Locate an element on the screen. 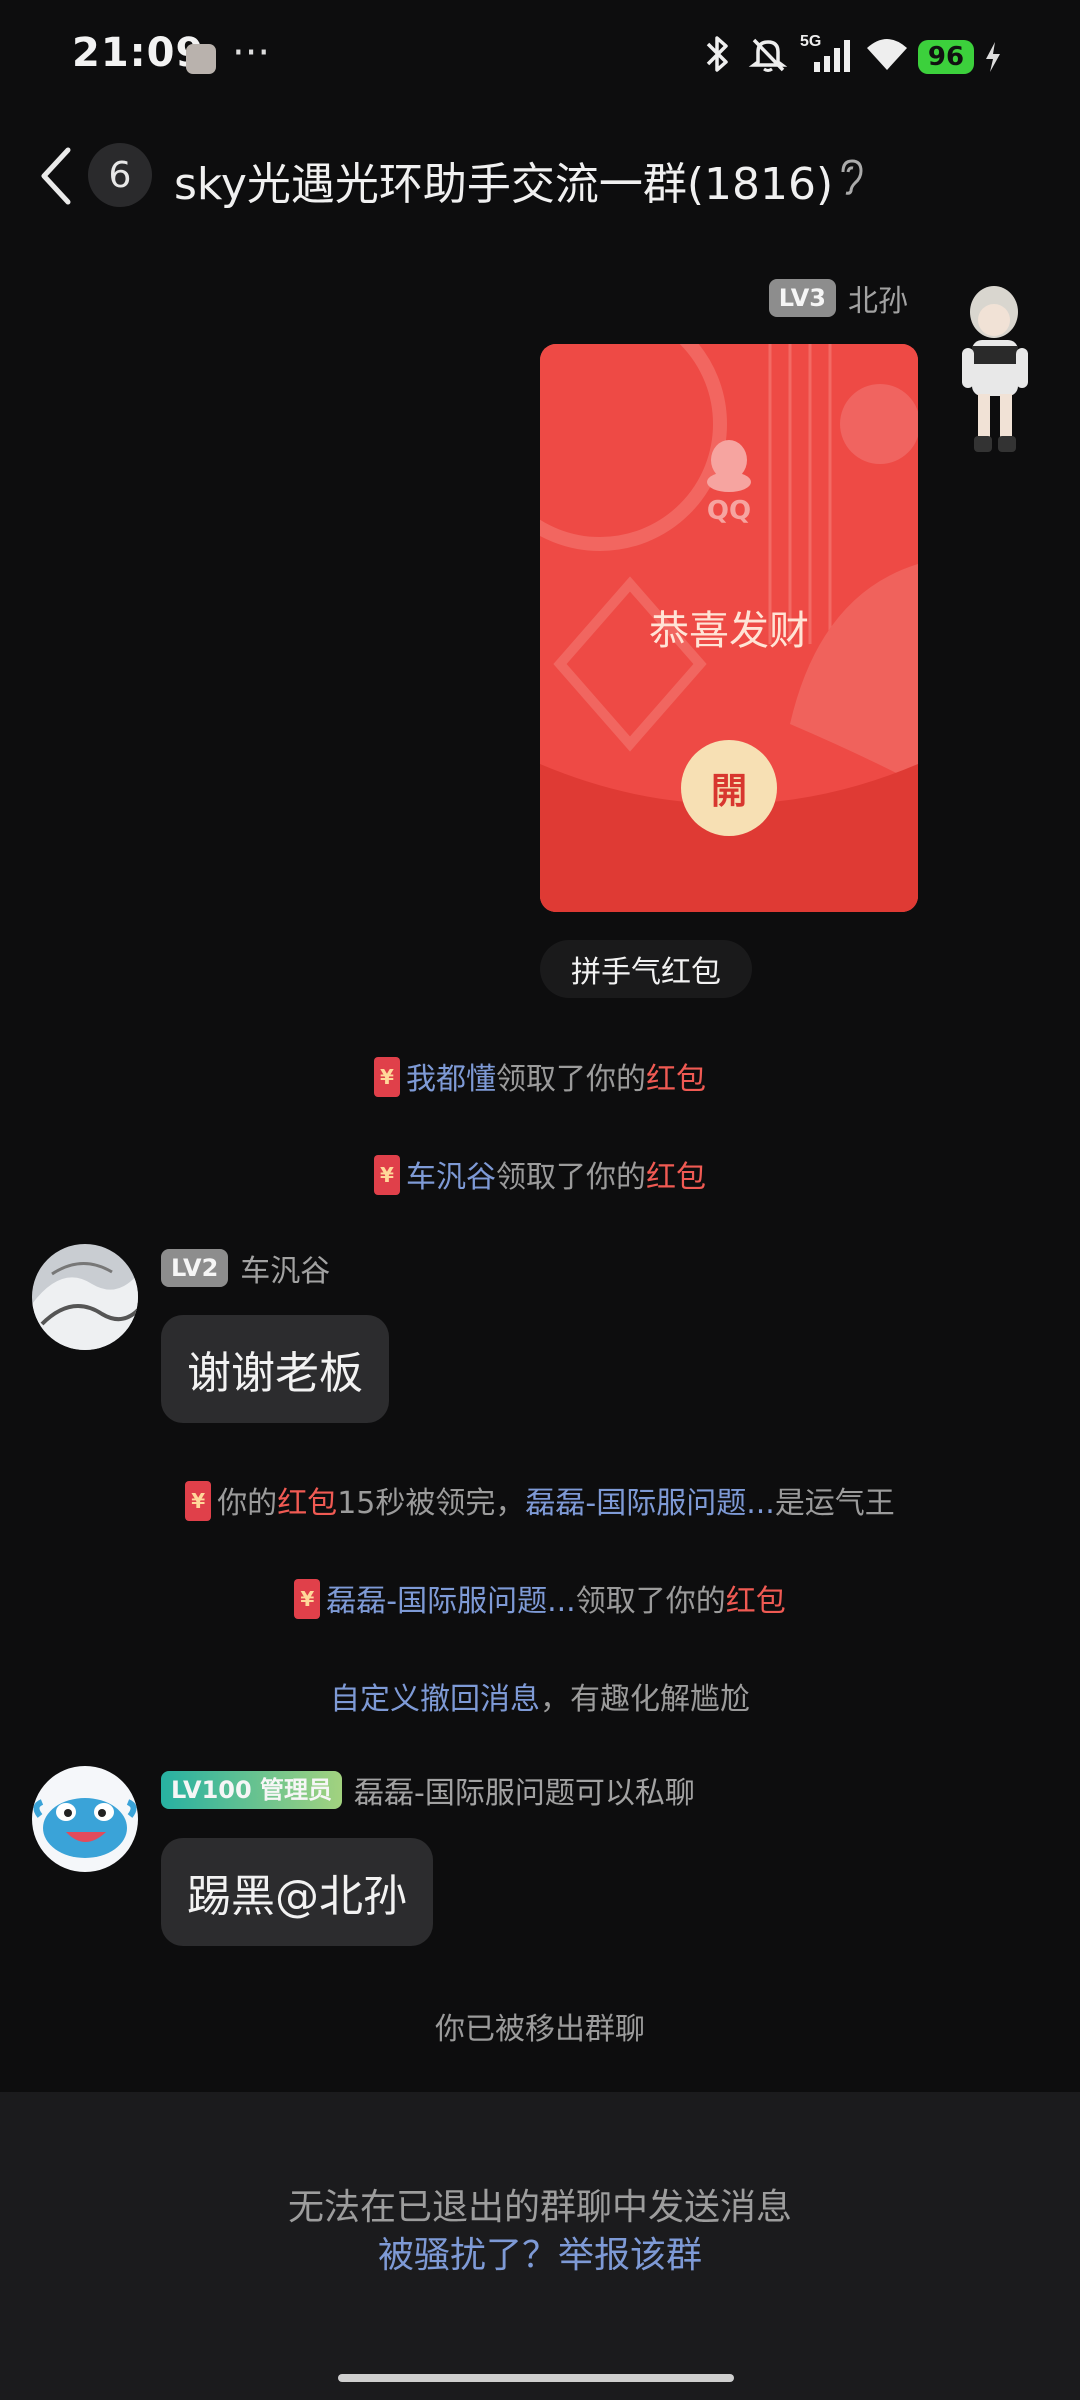  charging-icon is located at coordinates (993, 59).